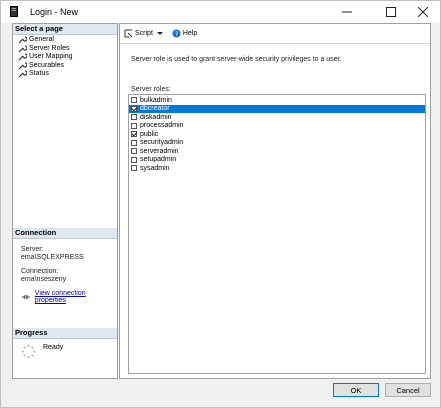 The width and height of the screenshot is (441, 408). Describe the element at coordinates (162, 143) in the screenshot. I see `role-label: securityadmin` at that location.